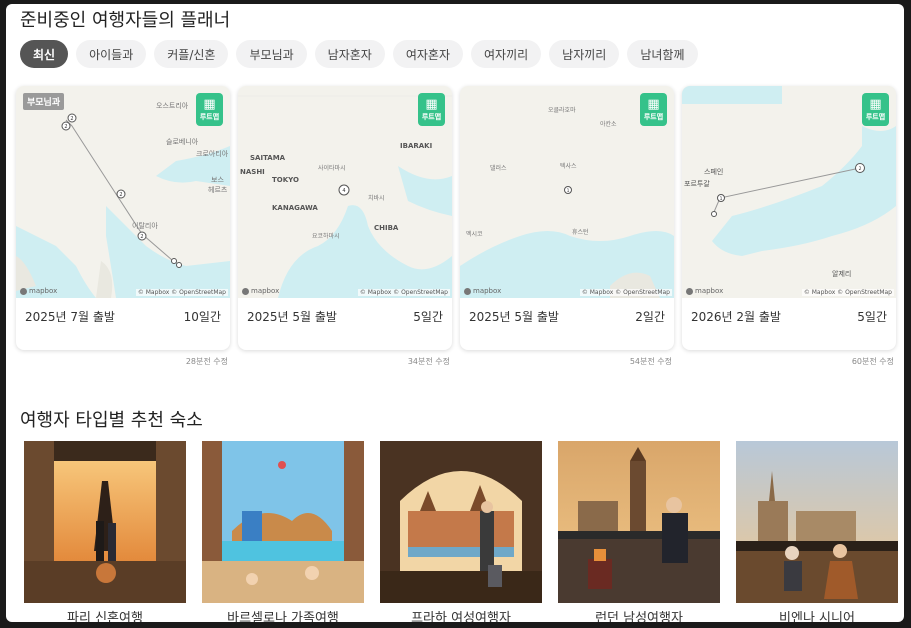 The height and width of the screenshot is (628, 911). I want to click on filter-chip-female-group: 여자끼리, so click(506, 54).